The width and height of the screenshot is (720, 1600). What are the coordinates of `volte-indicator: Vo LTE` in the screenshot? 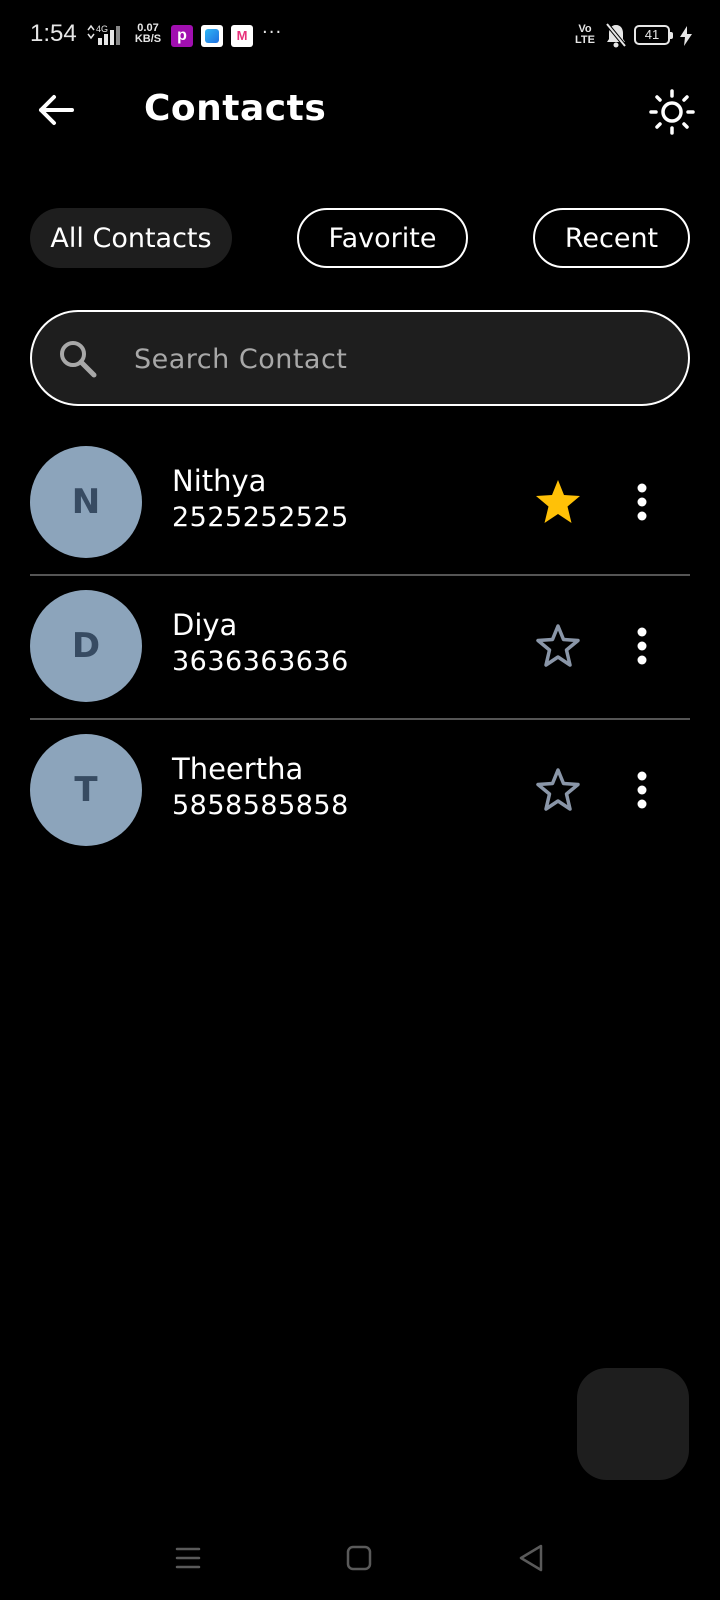 It's located at (585, 34).